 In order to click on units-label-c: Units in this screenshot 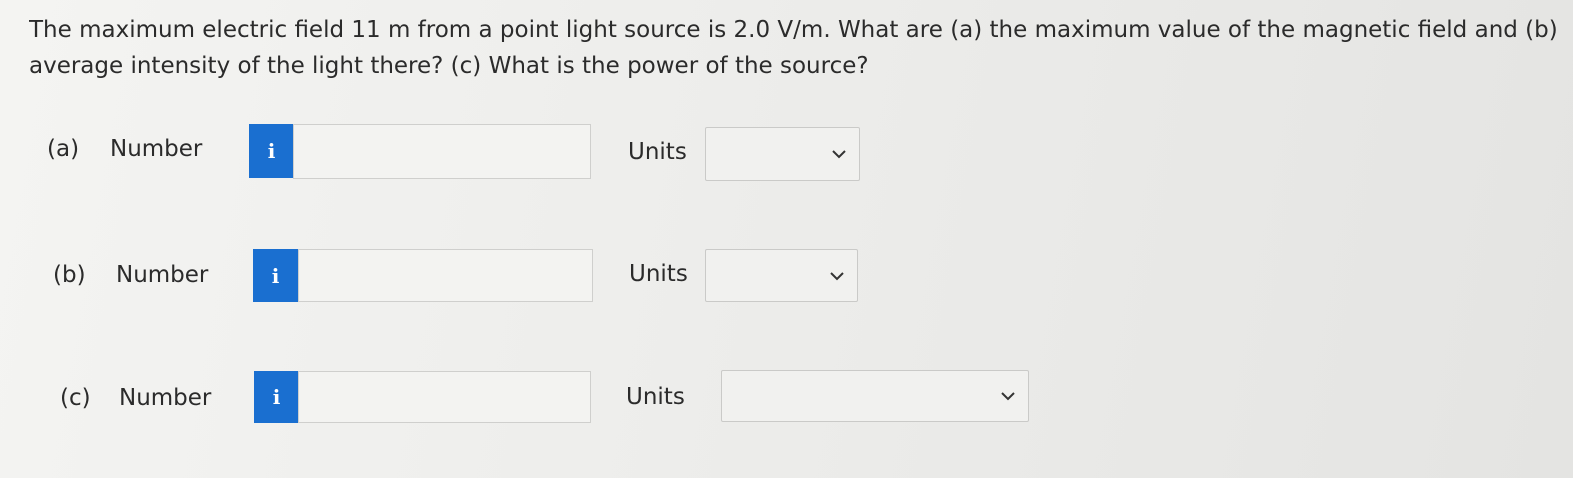, I will do `click(655, 397)`.